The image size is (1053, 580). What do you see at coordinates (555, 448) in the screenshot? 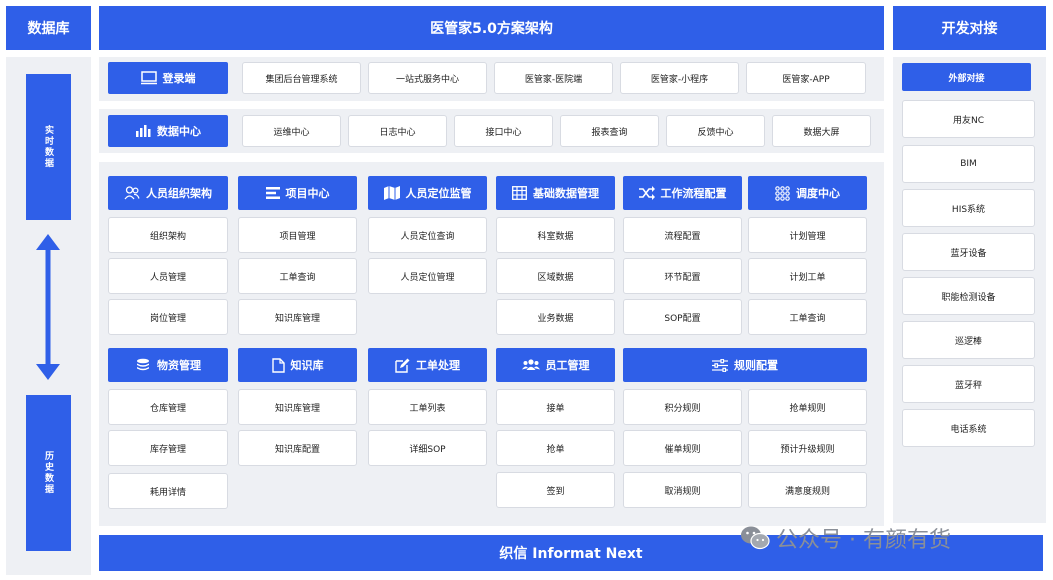
I see `module-item: 抢单` at bounding box center [555, 448].